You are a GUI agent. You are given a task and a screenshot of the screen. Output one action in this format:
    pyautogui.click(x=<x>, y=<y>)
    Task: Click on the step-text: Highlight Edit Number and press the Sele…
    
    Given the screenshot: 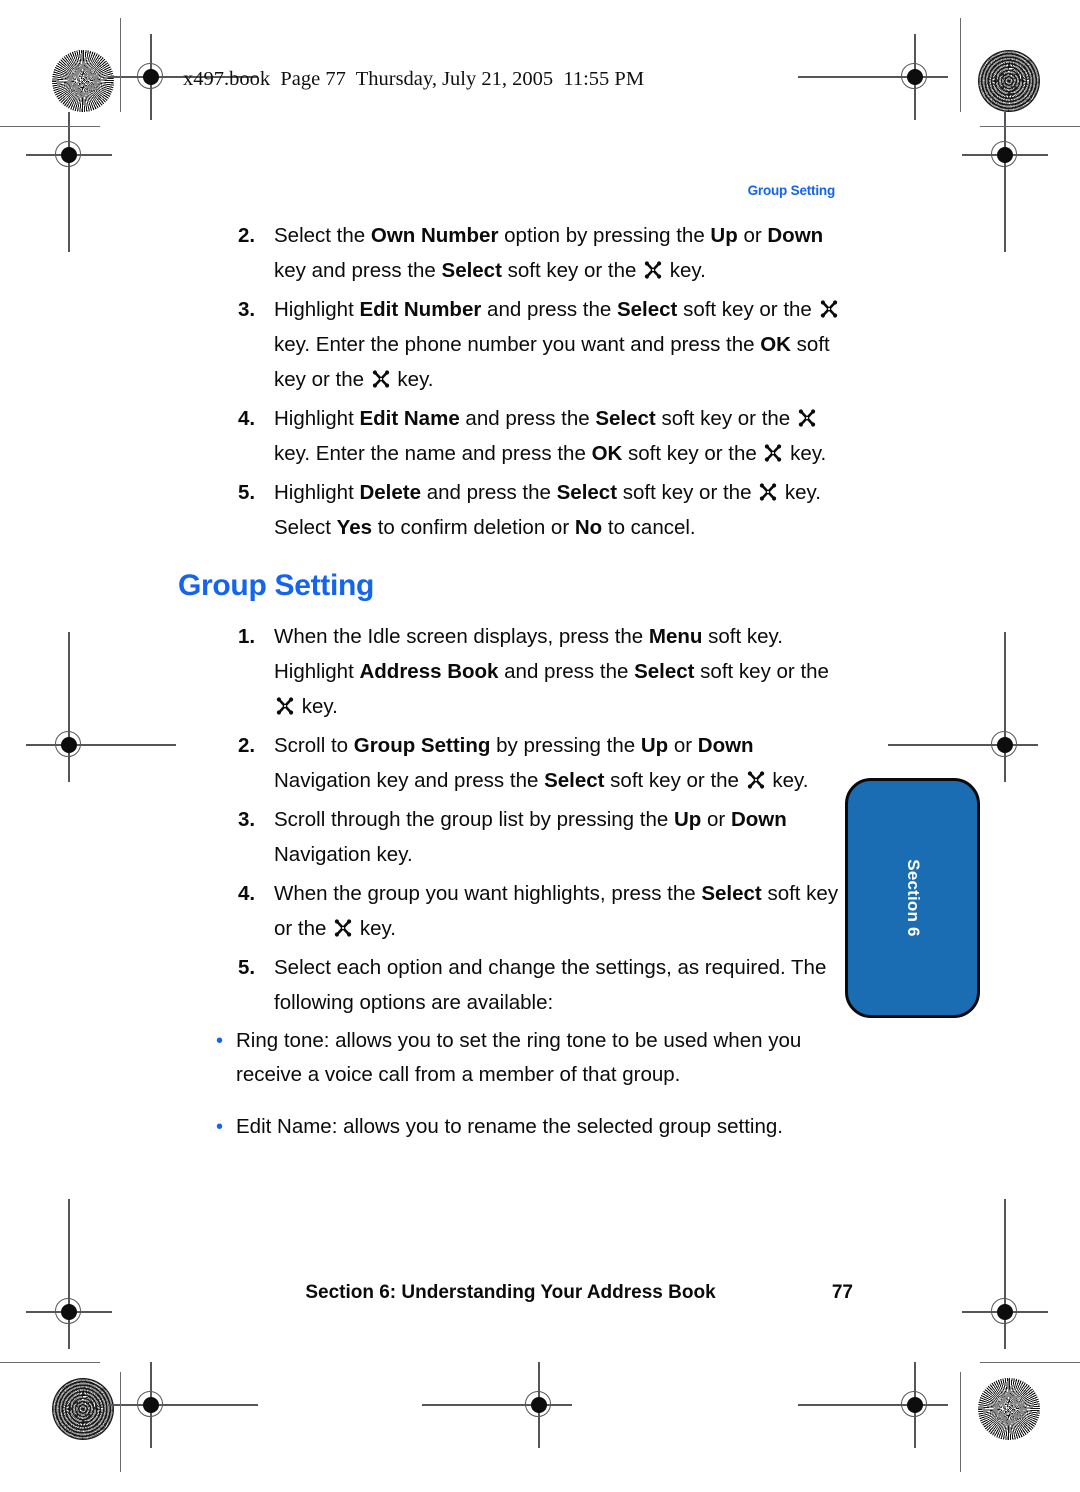 What is the action you would take?
    pyautogui.click(x=563, y=344)
    